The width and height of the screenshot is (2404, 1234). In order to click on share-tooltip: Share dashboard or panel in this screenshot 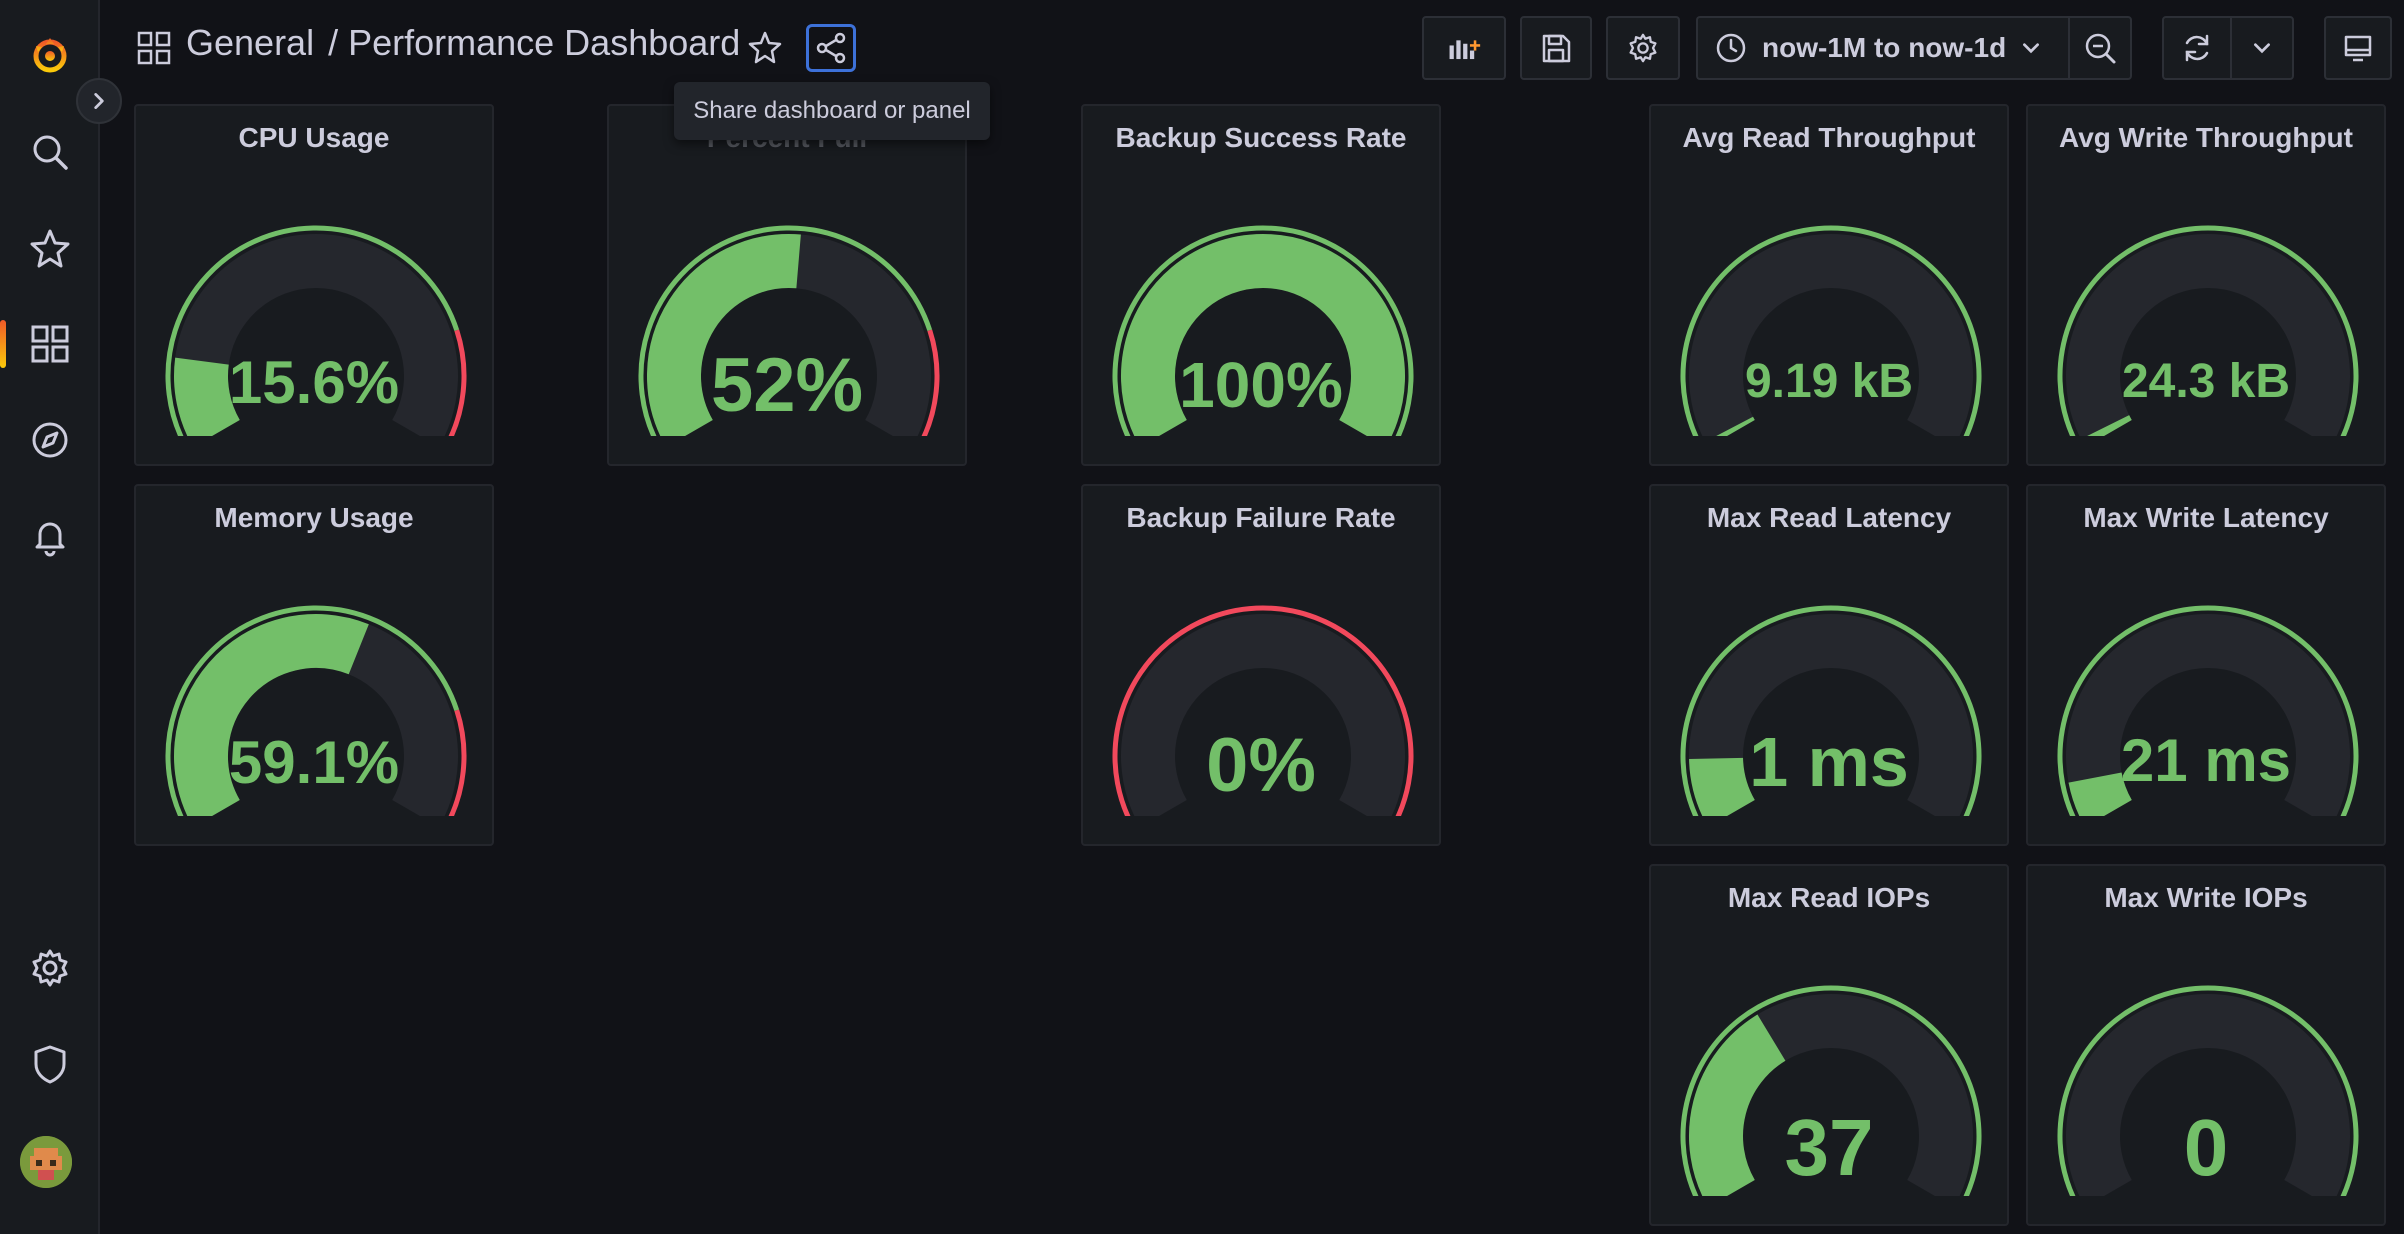, I will do `click(832, 111)`.